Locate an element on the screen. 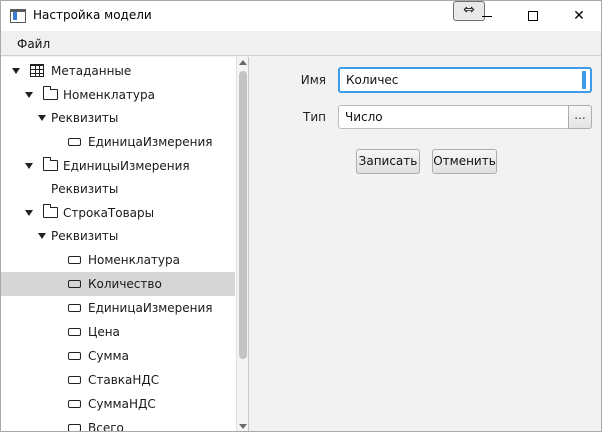 The height and width of the screenshot is (432, 602). save-button: Записать is located at coordinates (388, 161).